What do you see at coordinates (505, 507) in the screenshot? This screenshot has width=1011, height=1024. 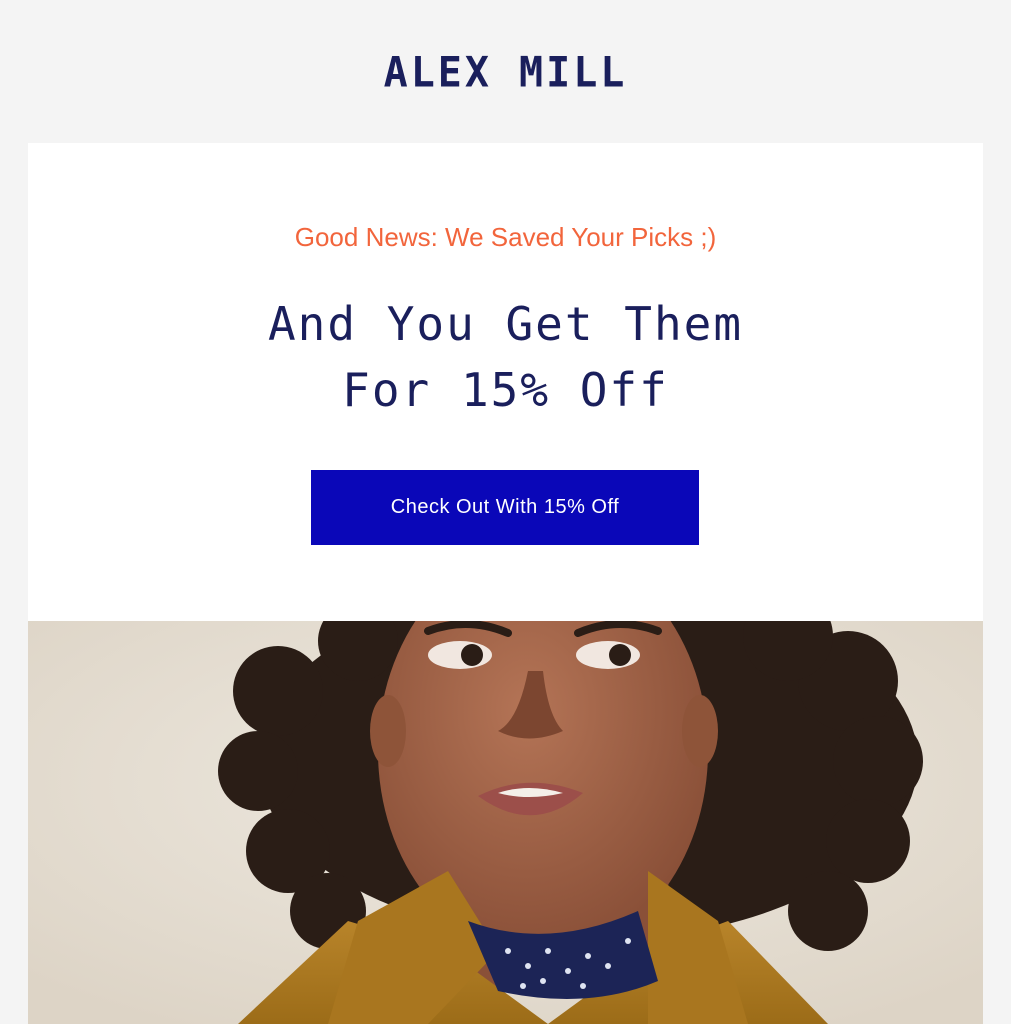 I see `checkout-button: Check Out With 15% Off` at bounding box center [505, 507].